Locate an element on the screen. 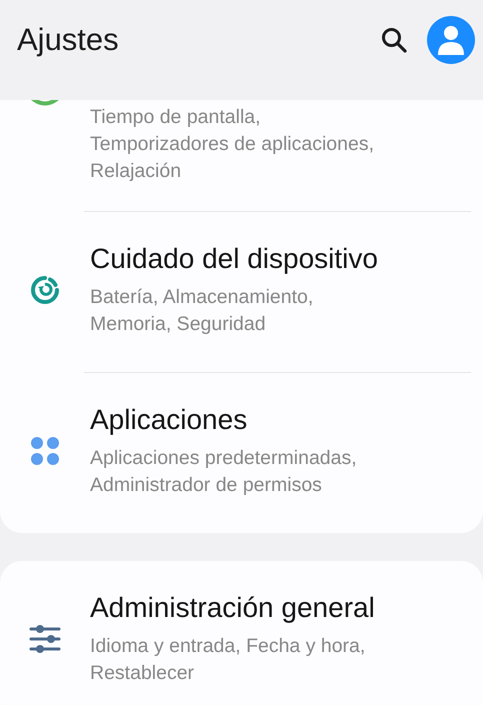 The image size is (483, 705). item-subtitle: Temporizadores de aplicaciones, is located at coordinates (232, 144).